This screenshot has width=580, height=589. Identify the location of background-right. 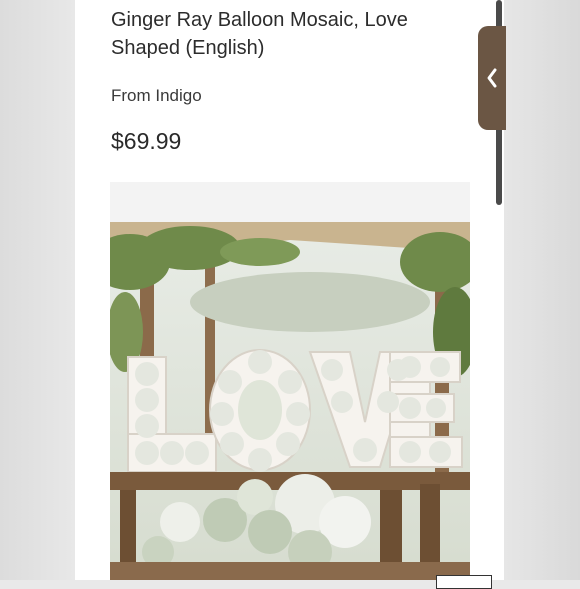
(542, 290).